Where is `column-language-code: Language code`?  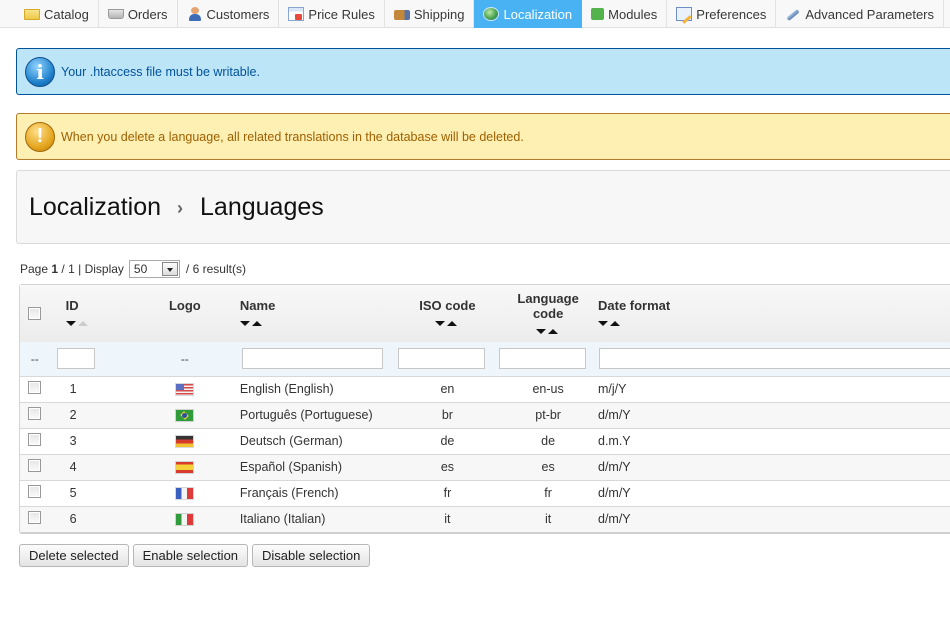 column-language-code: Language code is located at coordinates (548, 313).